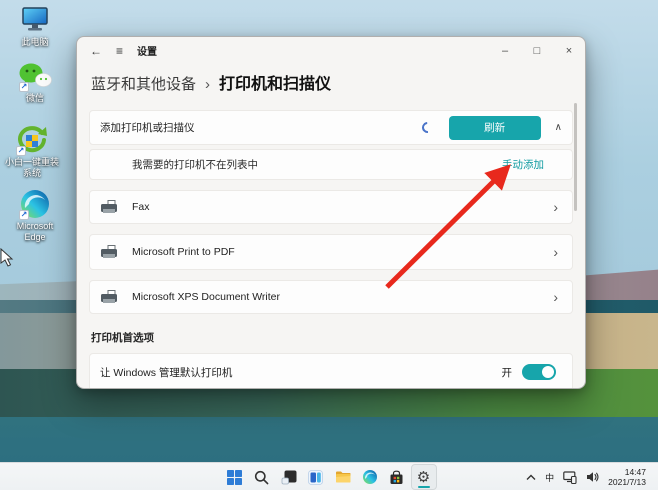  Describe the element at coordinates (195, 165) in the screenshot. I see `printer-not-listed-label: 我需要的打印机不在列表中` at that location.